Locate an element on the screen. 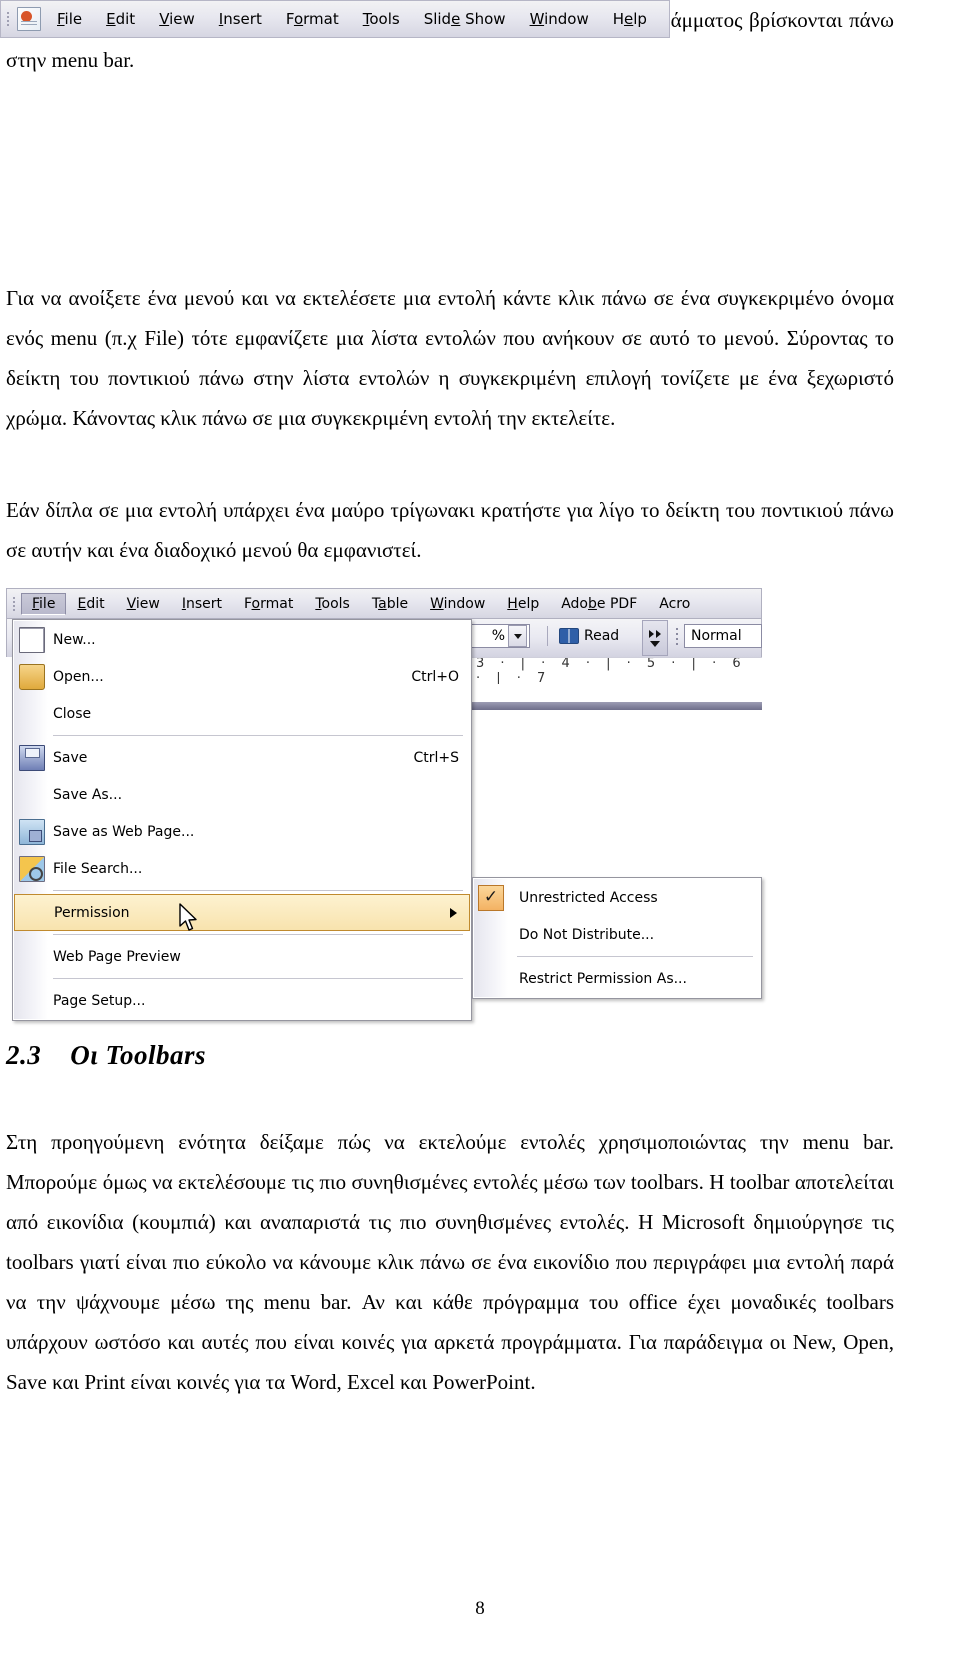 This screenshot has height=1677, width=960. web-page-icon is located at coordinates (32, 831).